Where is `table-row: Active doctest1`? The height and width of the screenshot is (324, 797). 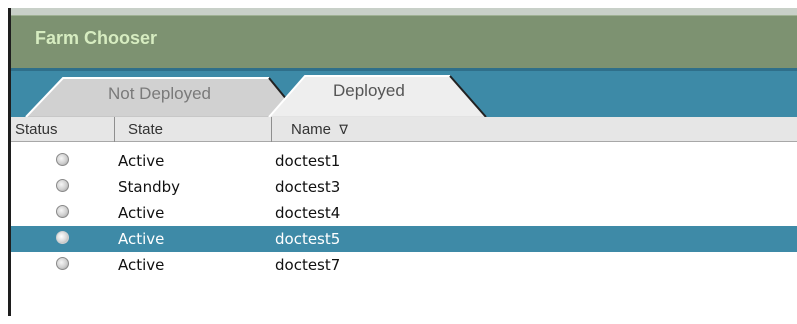 table-row: Active doctest1 is located at coordinates (404, 161).